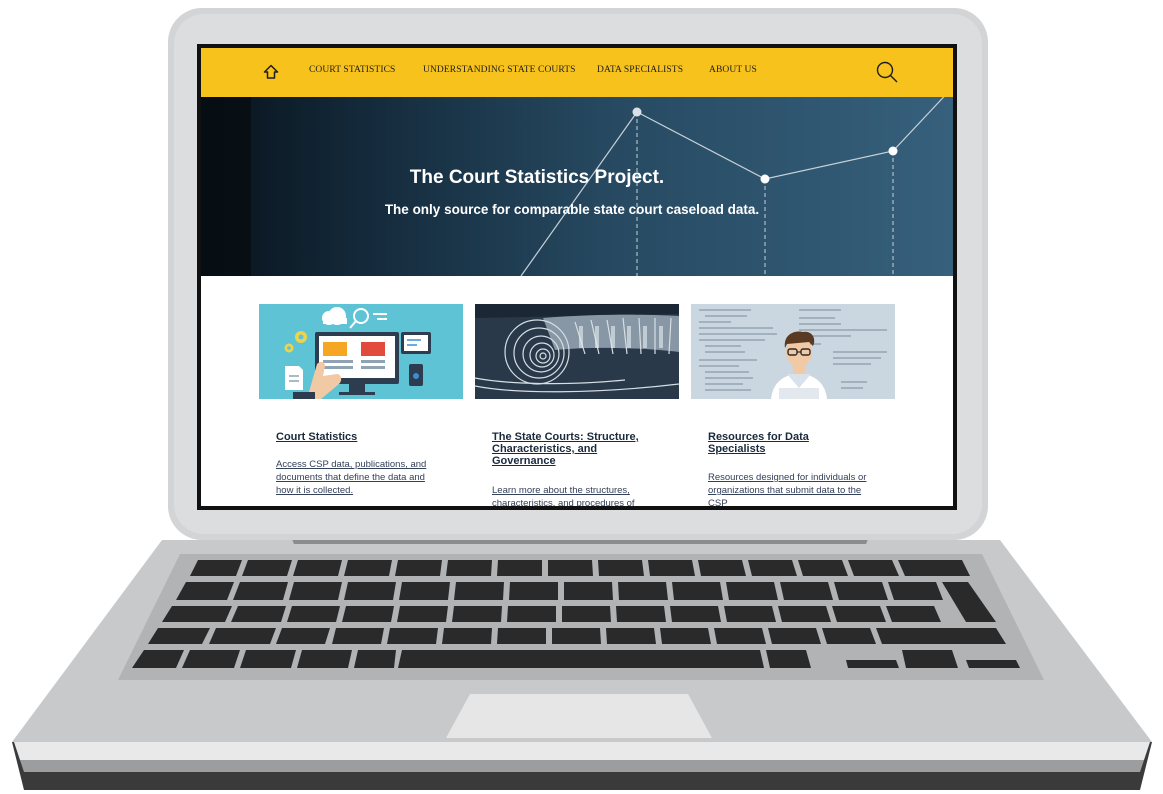 The image size is (1163, 794). Describe the element at coordinates (361, 351) in the screenshot. I see `court-statistics-image` at that location.